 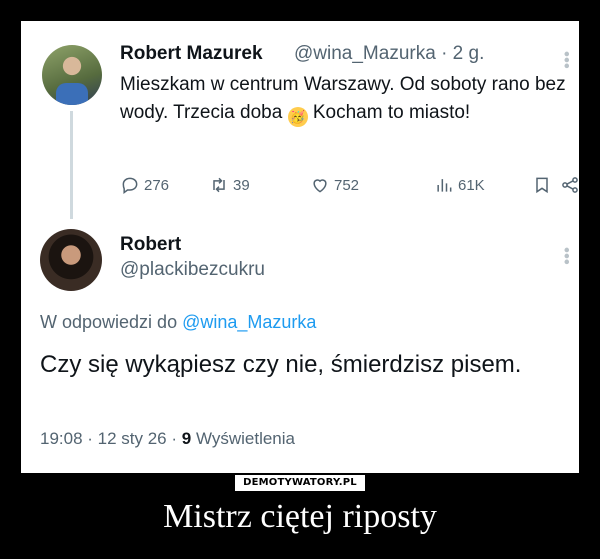 What do you see at coordinates (320, 186) in the screenshot?
I see `heart-icon` at bounding box center [320, 186].